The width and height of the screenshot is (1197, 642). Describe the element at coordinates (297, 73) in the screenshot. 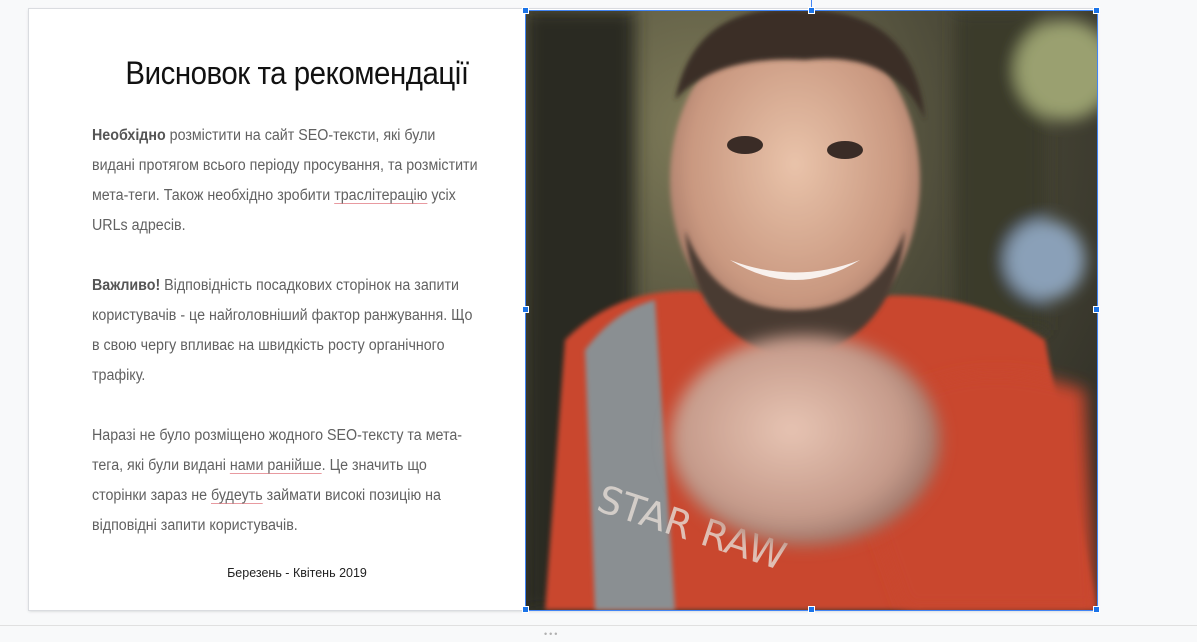

I see `slide-title: Висновок та рекомендації` at that location.